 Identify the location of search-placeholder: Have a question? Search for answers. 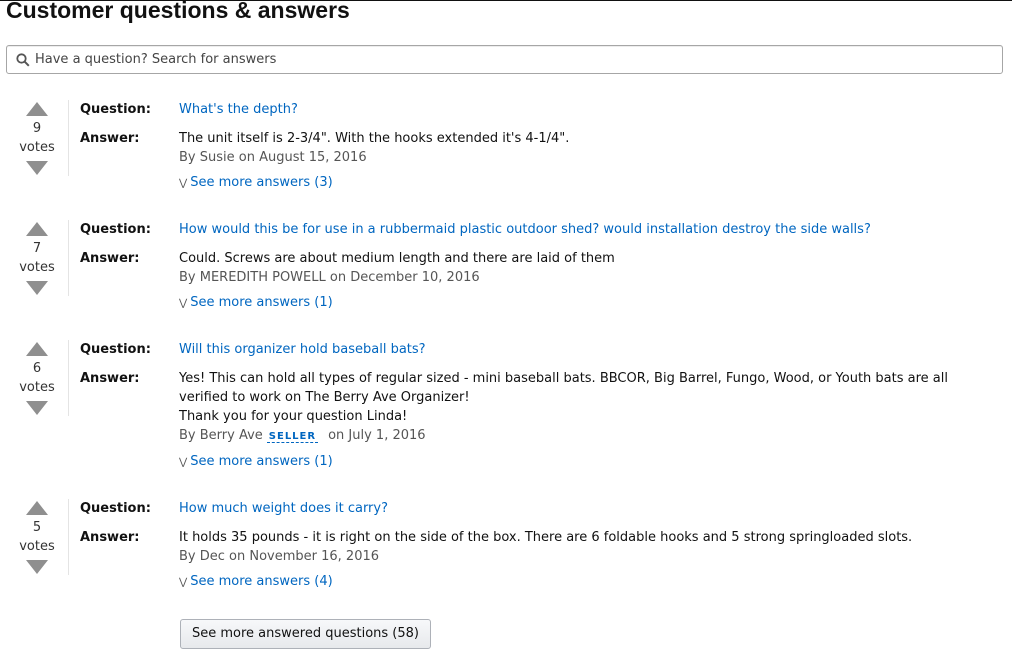
(156, 59).